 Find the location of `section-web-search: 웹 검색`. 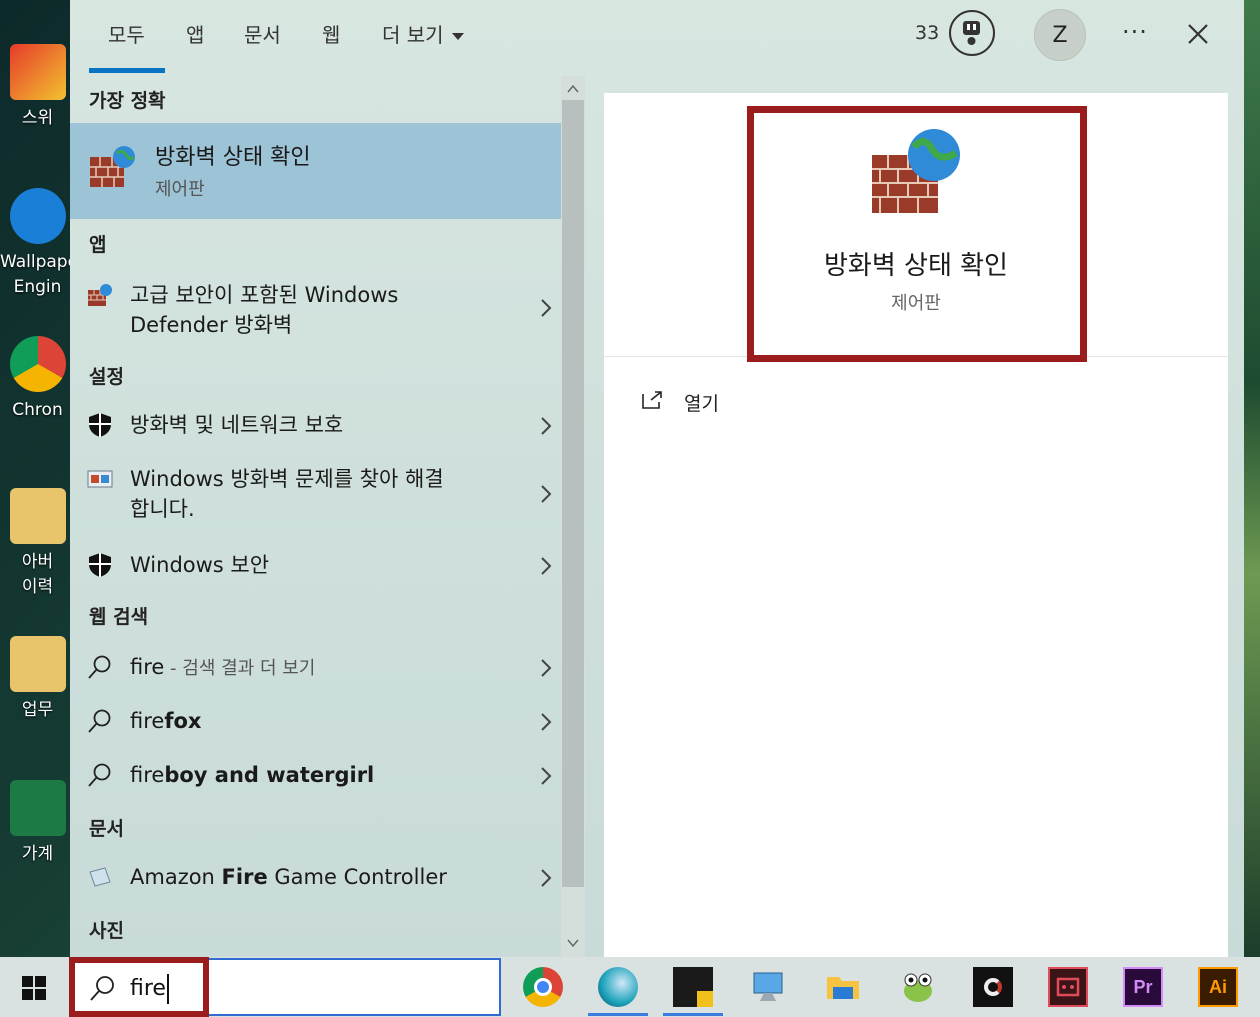

section-web-search: 웹 검색 is located at coordinates (119, 617).